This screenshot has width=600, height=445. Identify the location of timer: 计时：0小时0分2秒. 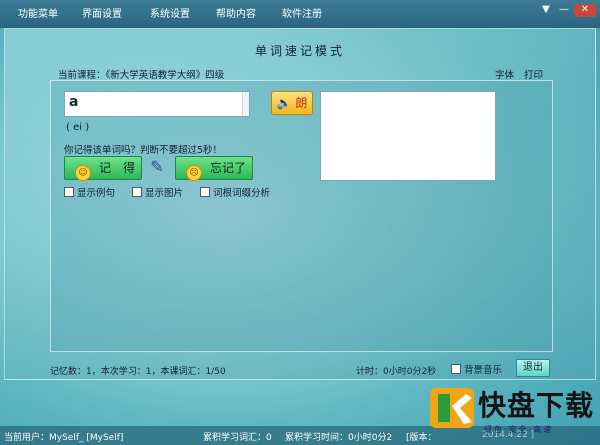
(396, 372).